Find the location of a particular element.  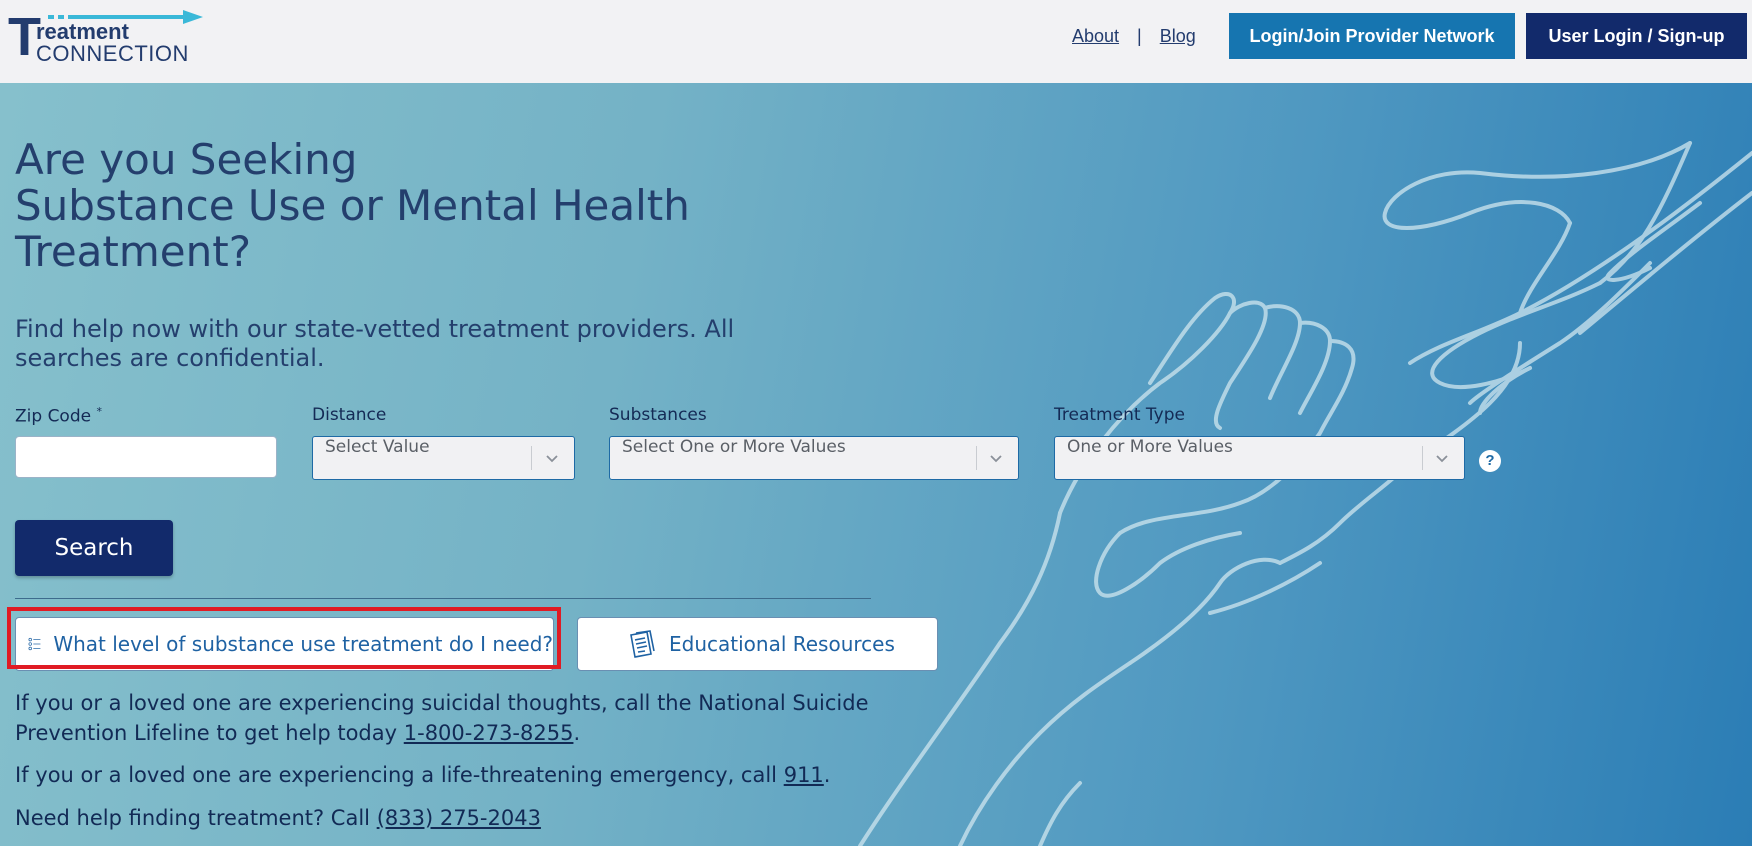

treatment-type-select-divider is located at coordinates (1422, 458).